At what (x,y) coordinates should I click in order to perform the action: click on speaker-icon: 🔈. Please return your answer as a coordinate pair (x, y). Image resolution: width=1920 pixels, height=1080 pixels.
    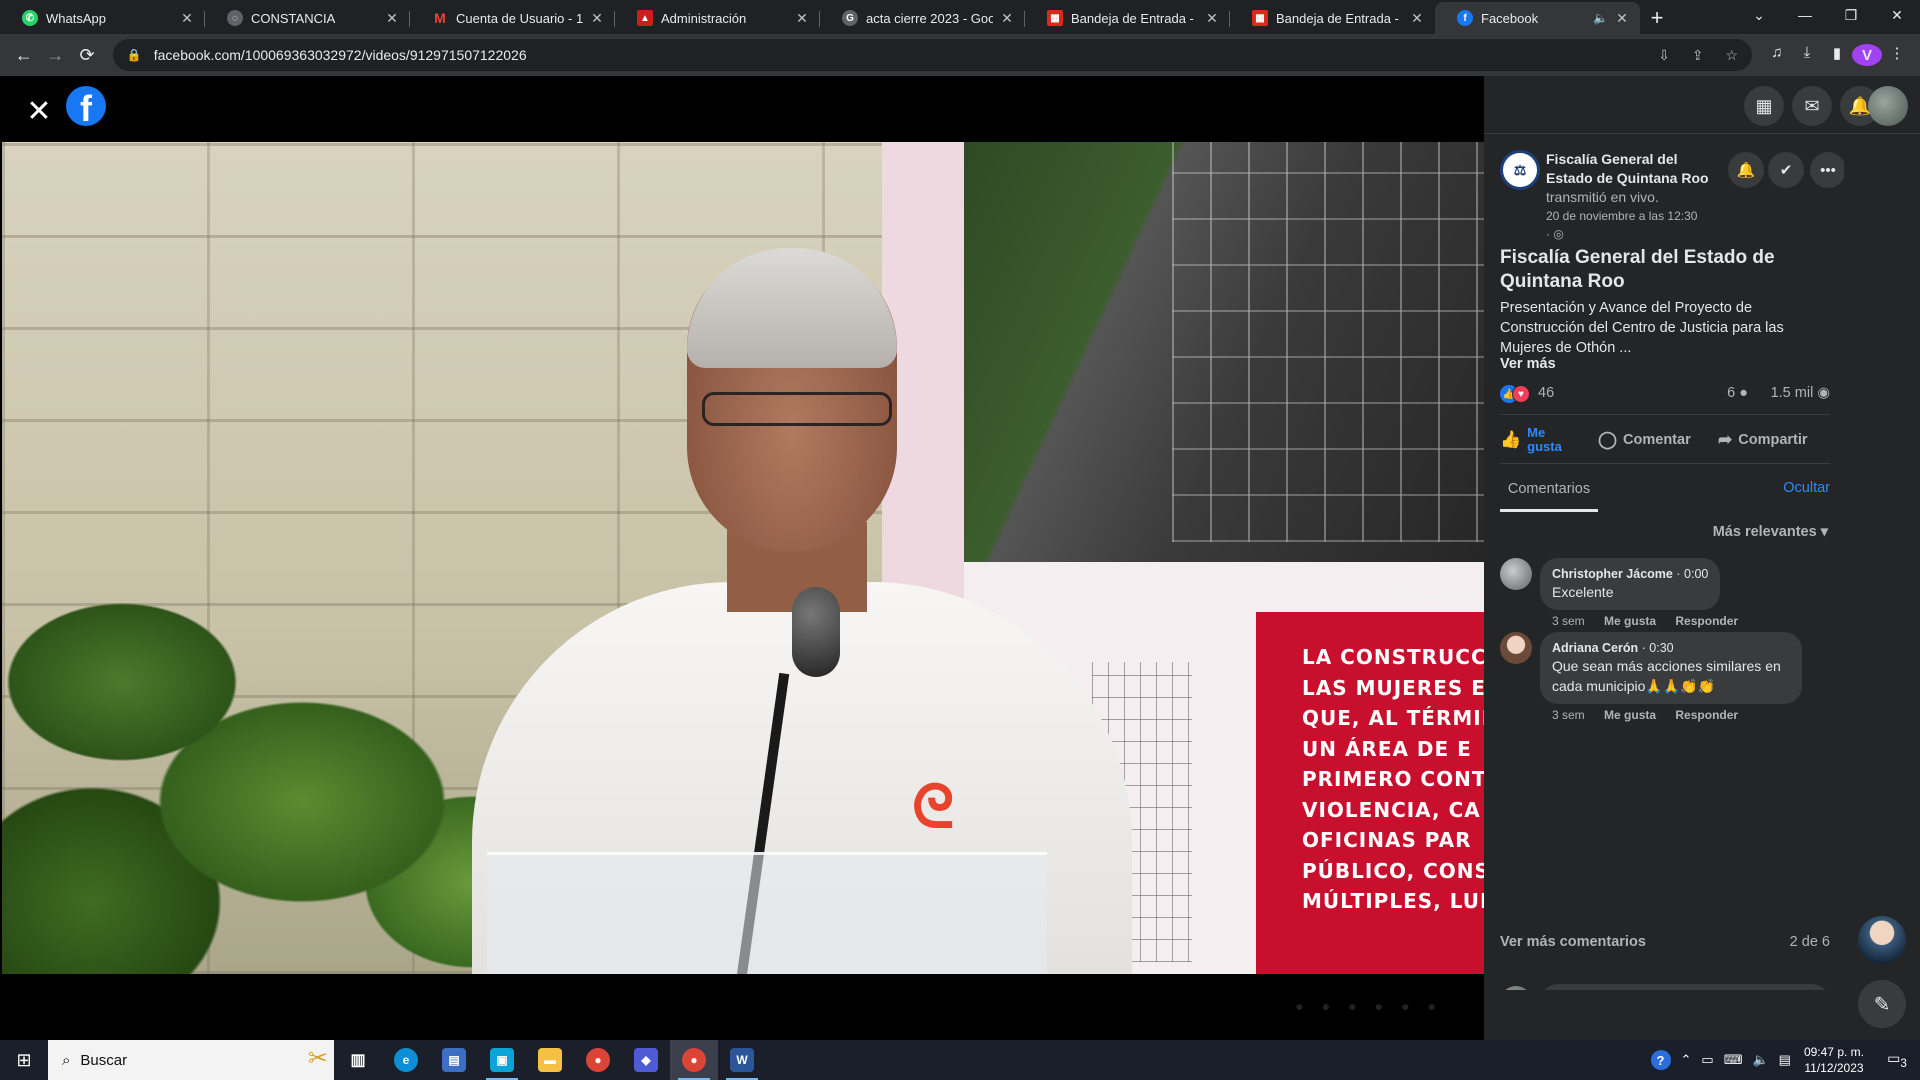
    Looking at the image, I should click on (1600, 18).